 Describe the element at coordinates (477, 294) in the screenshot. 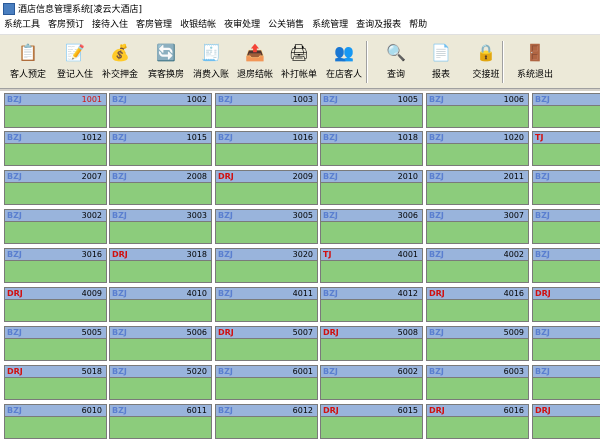

I see `room-header: DRJ 4016` at that location.